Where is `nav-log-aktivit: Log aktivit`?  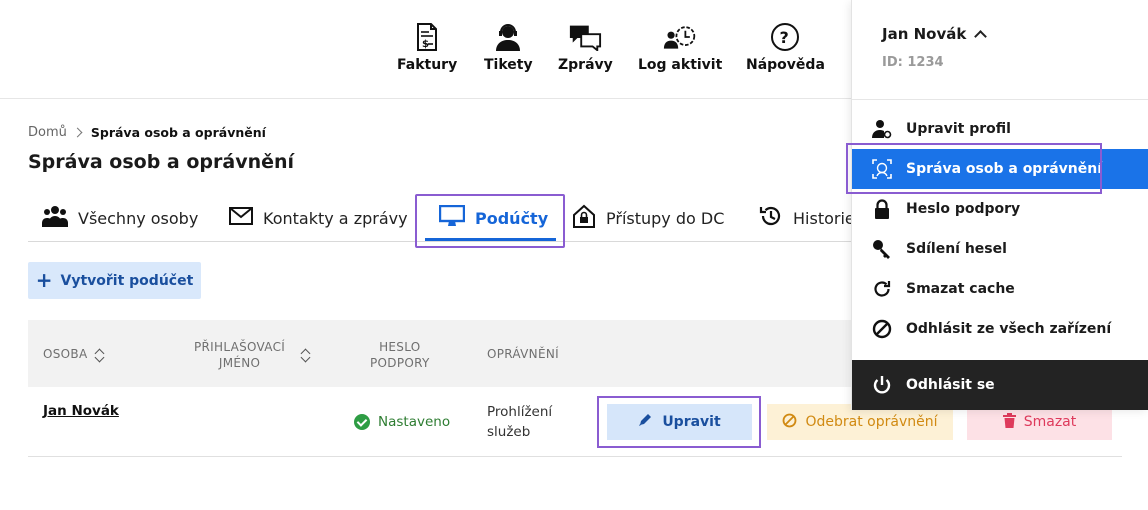 nav-log-aktivit: Log aktivit is located at coordinates (680, 47).